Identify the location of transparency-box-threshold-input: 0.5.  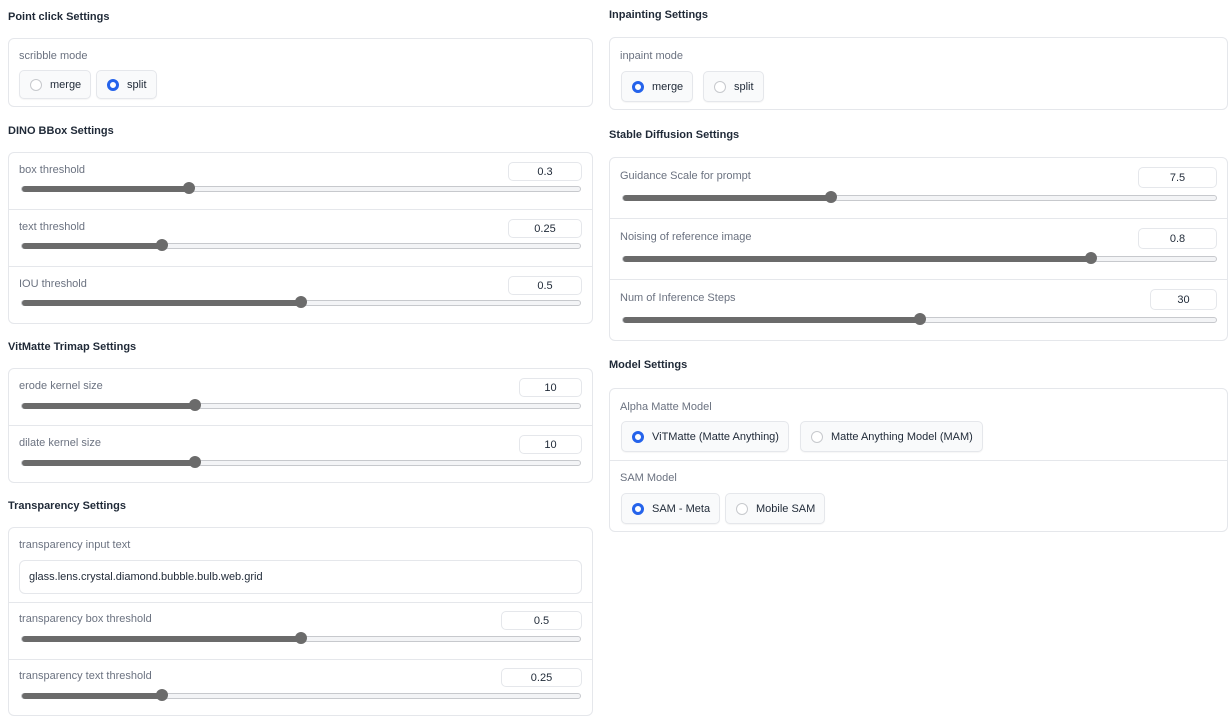
(541, 620).